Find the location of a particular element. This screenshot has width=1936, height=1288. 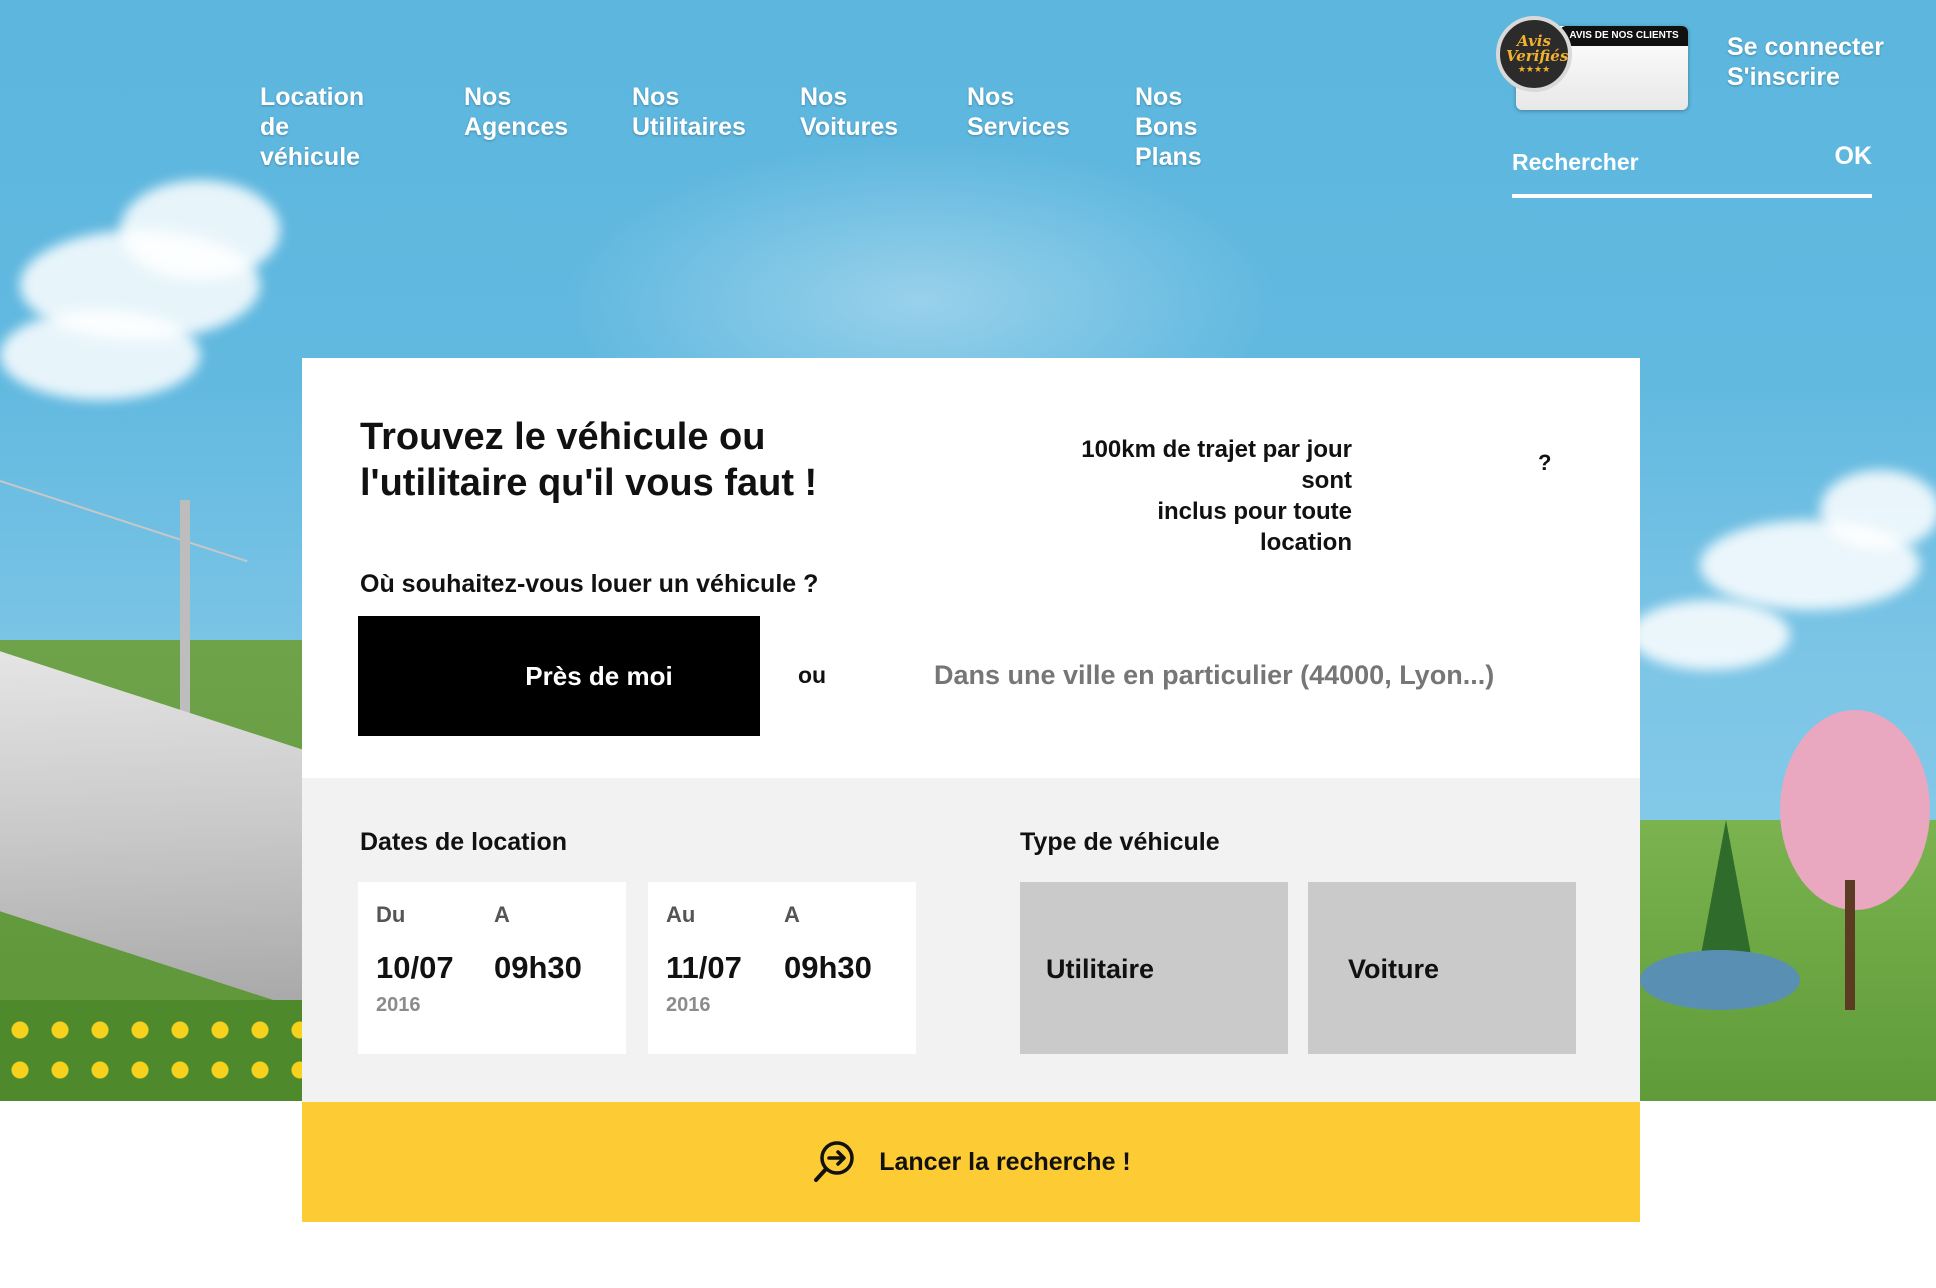

nav-nos-agences: Nos Agences is located at coordinates (516, 112).